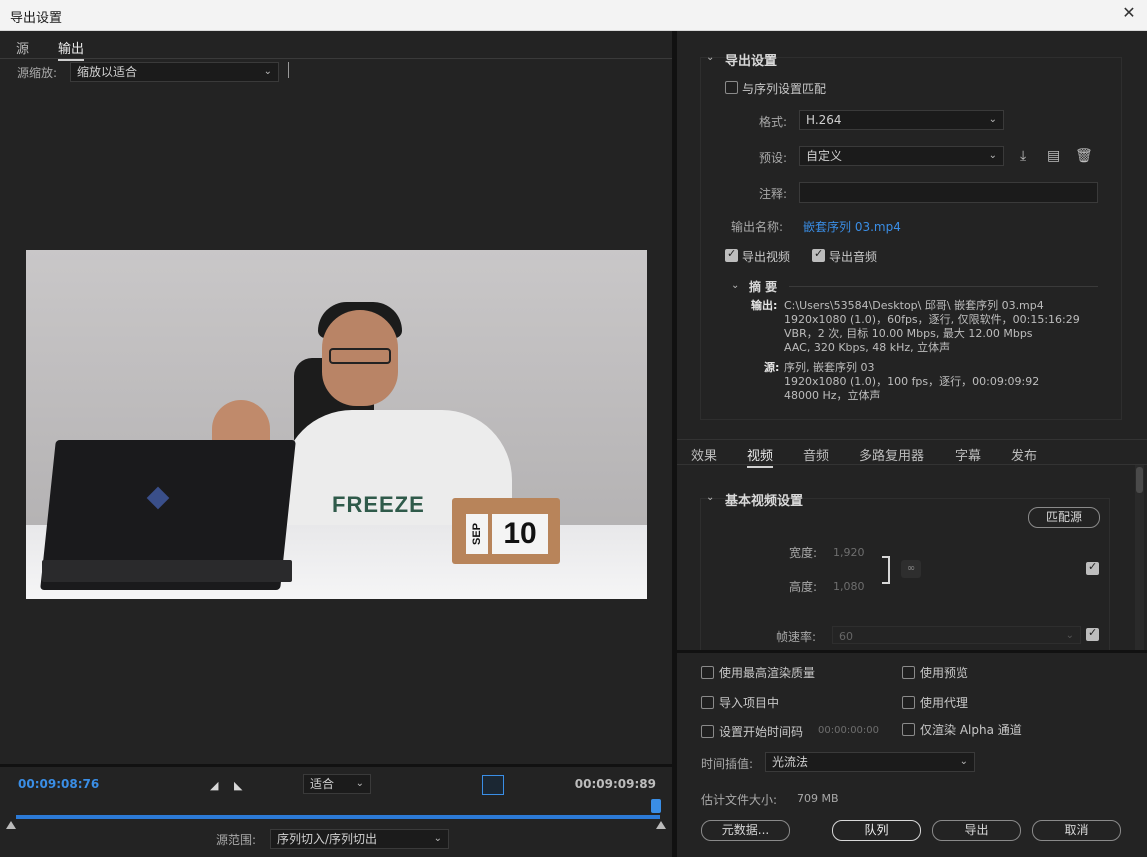 Image resolution: width=1147 pixels, height=857 pixels. What do you see at coordinates (832, 395) in the screenshot?
I see `summary-source-line: 48000 Hz，立体声` at bounding box center [832, 395].